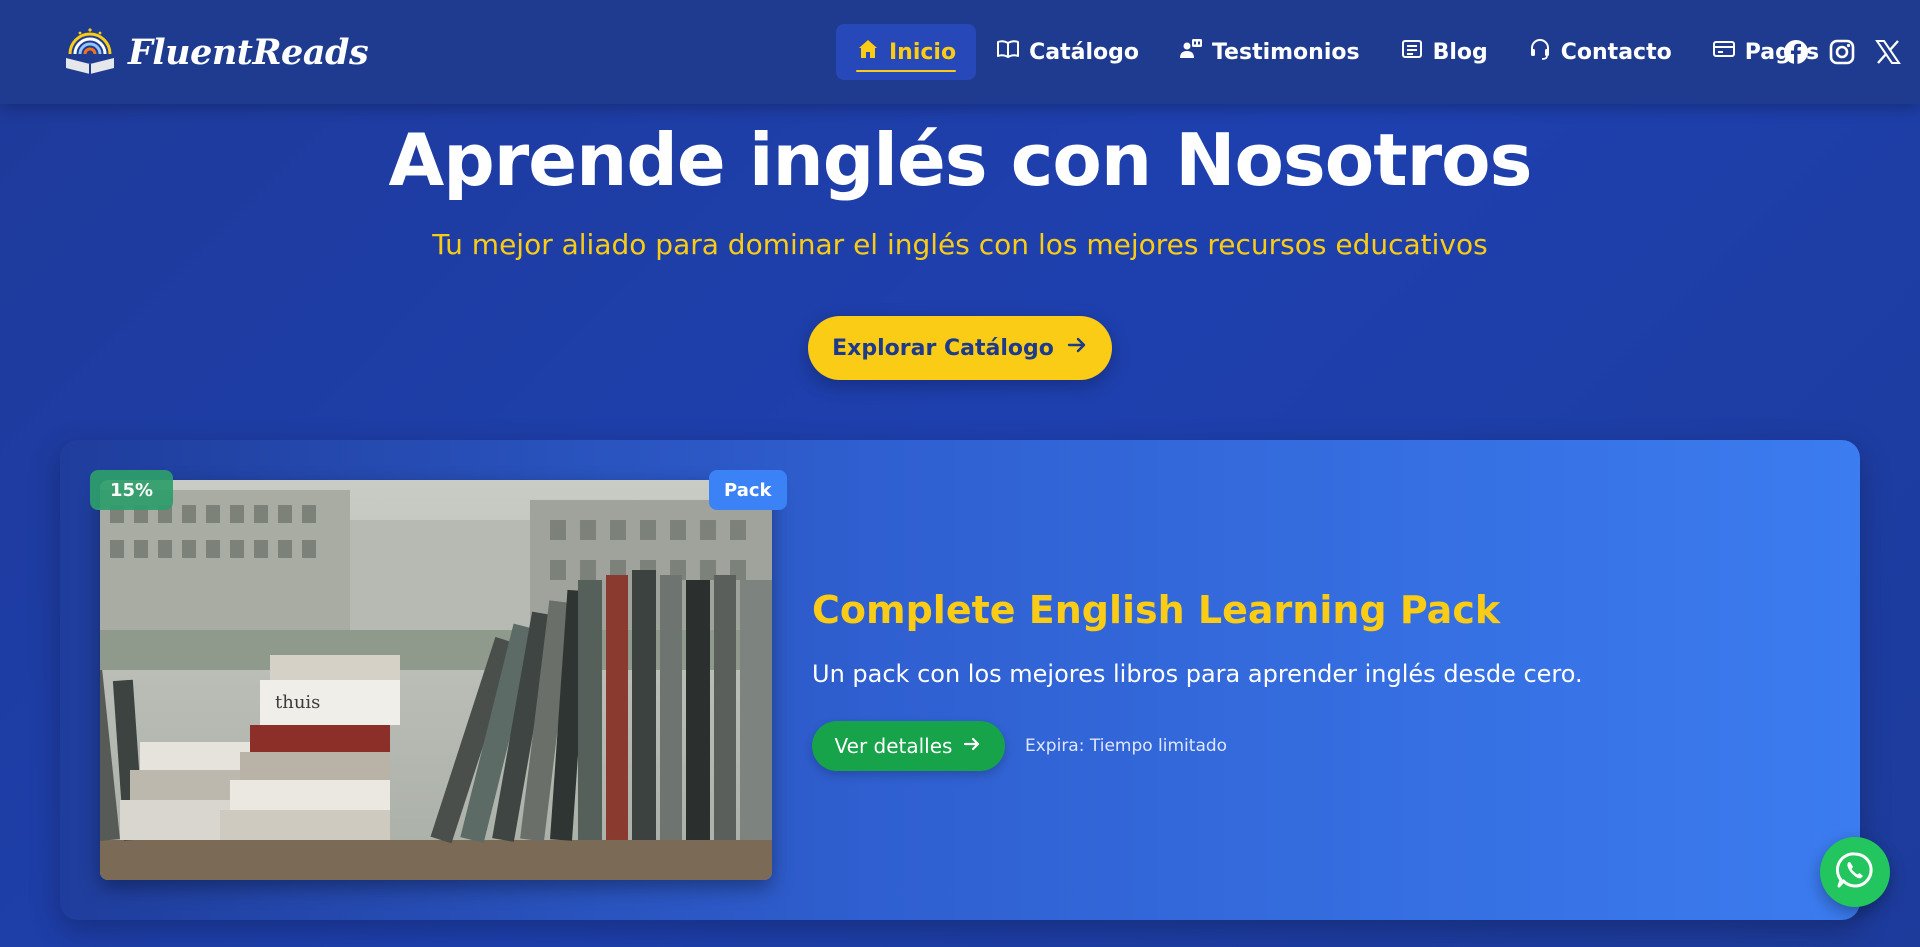 The height and width of the screenshot is (947, 1920). Describe the element at coordinates (248, 52) in the screenshot. I see `brand-name: FluentReads` at that location.